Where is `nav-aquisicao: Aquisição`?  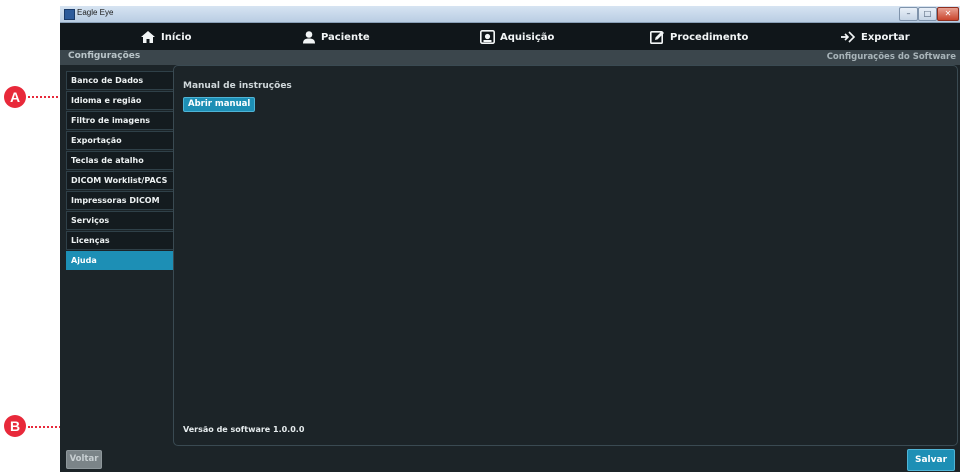
nav-aquisicao: Aquisição is located at coordinates (517, 37).